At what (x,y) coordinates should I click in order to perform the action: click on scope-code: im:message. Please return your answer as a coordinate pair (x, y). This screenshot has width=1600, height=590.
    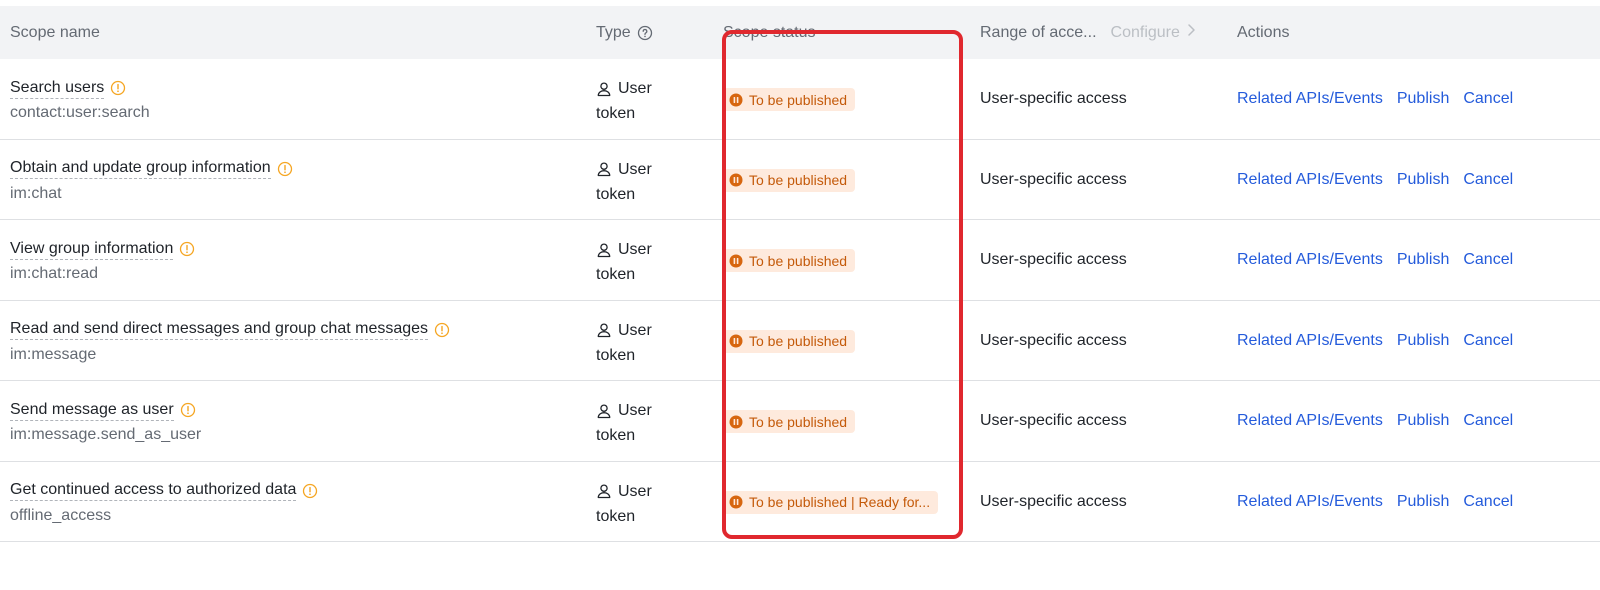
    Looking at the image, I should click on (53, 354).